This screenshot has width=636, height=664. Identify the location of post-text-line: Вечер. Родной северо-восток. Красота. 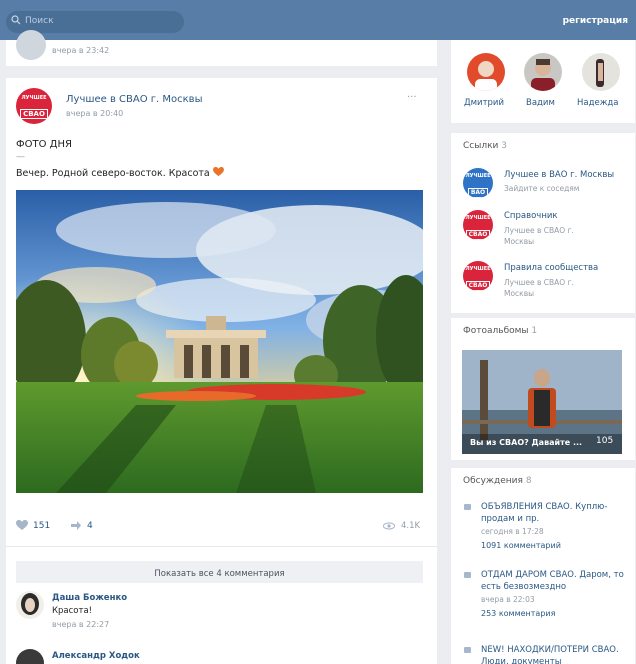
(120, 173).